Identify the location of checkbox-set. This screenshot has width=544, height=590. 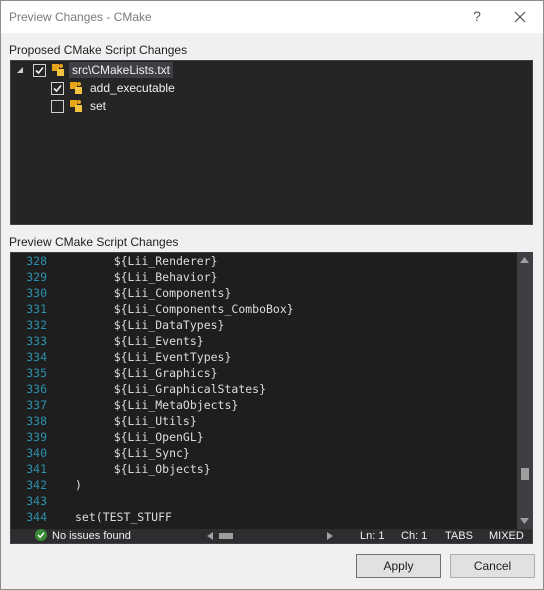
(57, 106).